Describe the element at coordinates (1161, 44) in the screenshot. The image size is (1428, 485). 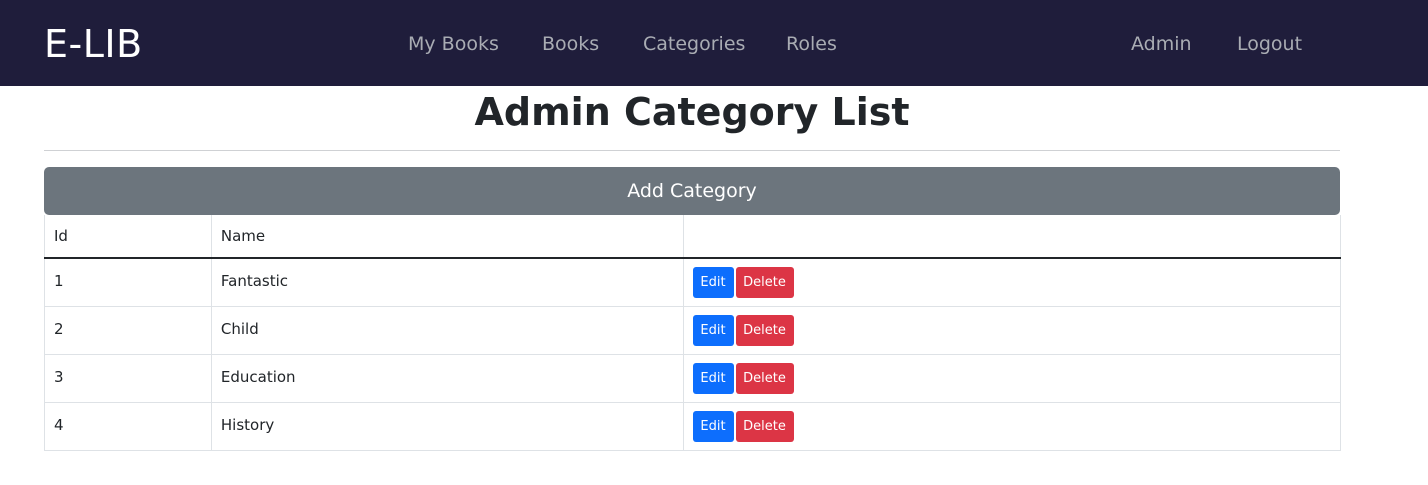
I see `nav-admin: Admin` at that location.